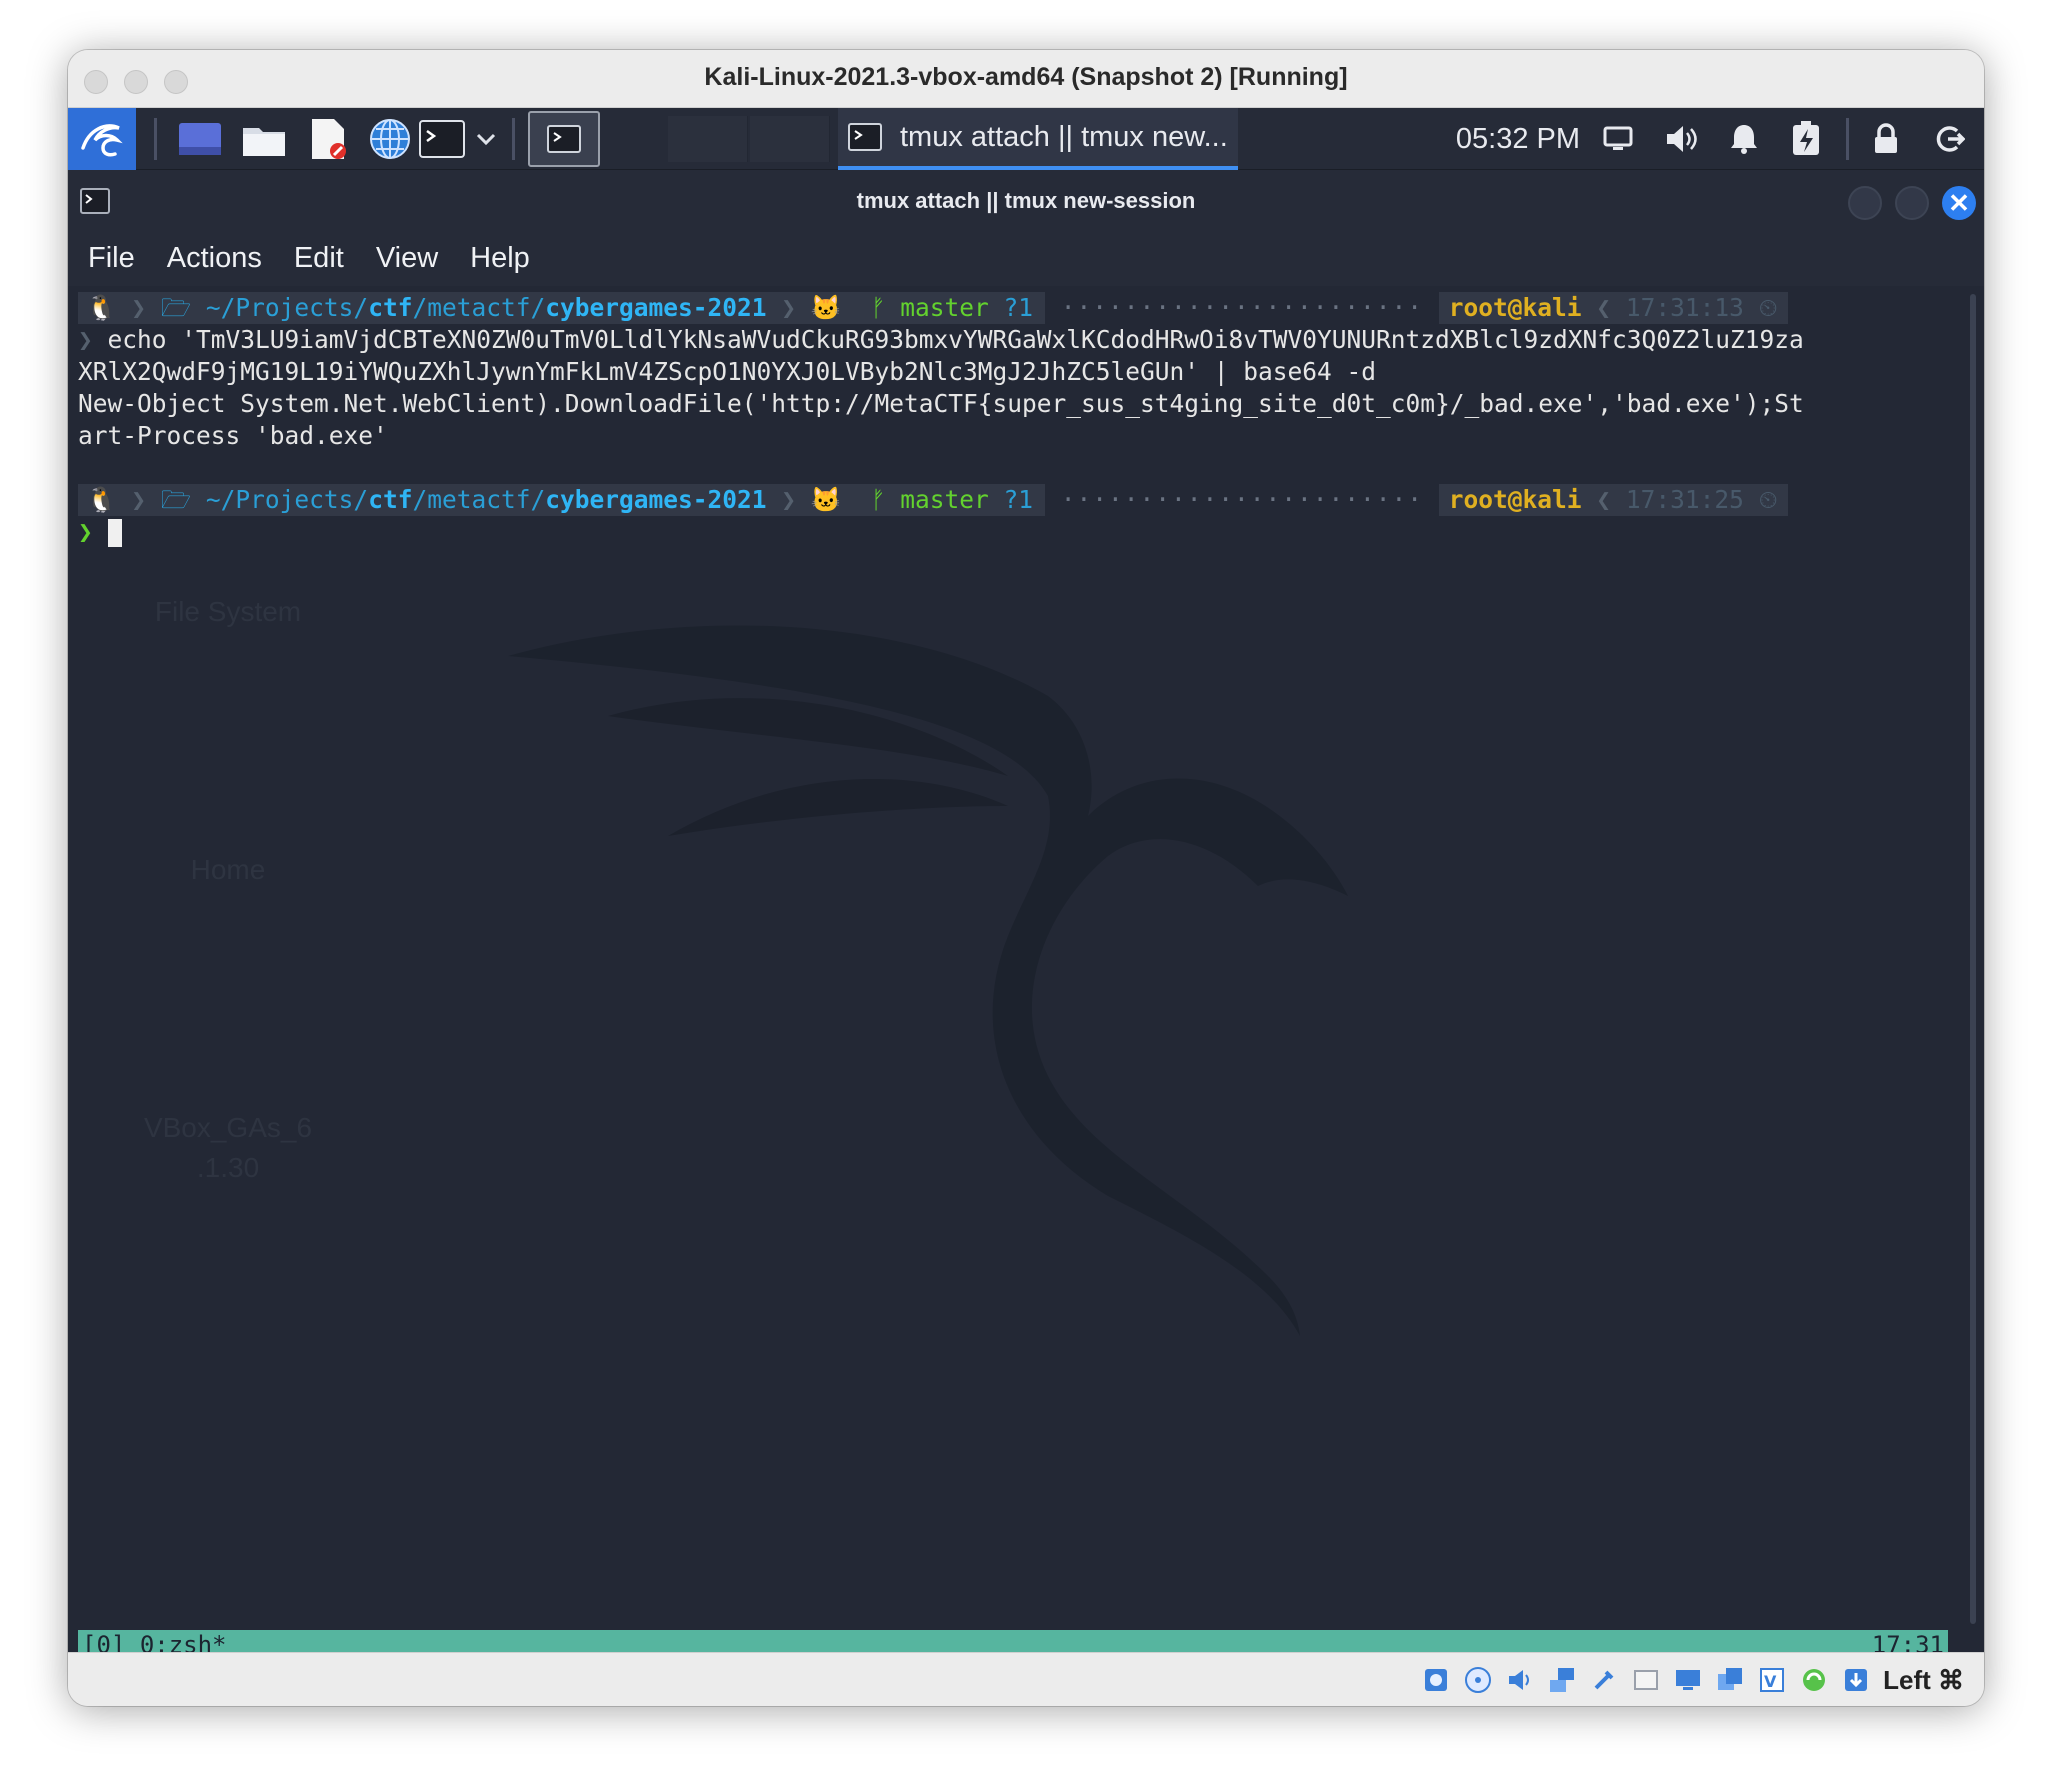 The width and height of the screenshot is (2050, 1788). I want to click on cpu-icon: V, so click(1772, 1680).